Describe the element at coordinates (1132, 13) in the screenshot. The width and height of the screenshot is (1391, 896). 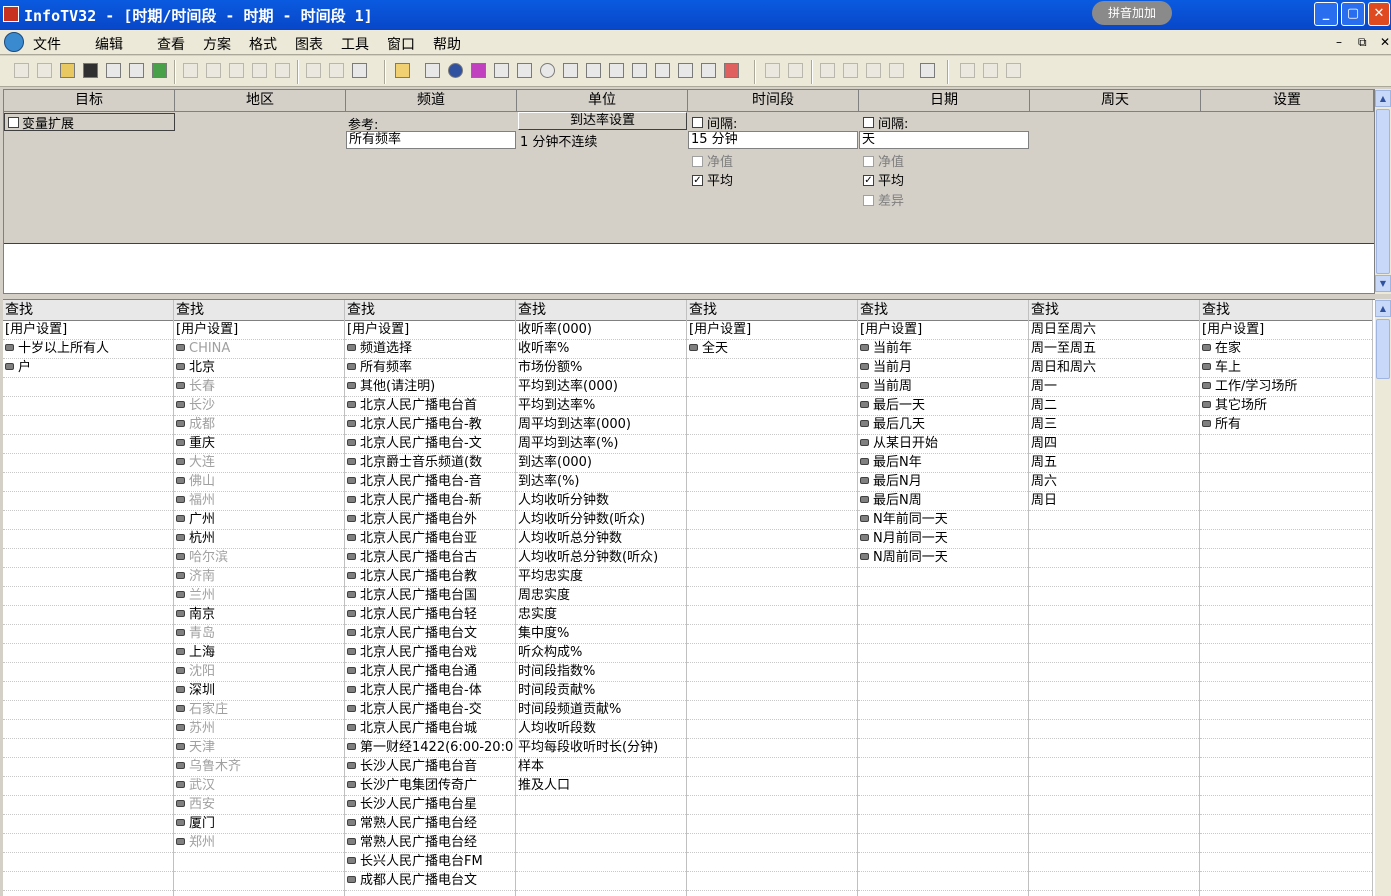
I see `ime-indicator: 拼音加加` at that location.